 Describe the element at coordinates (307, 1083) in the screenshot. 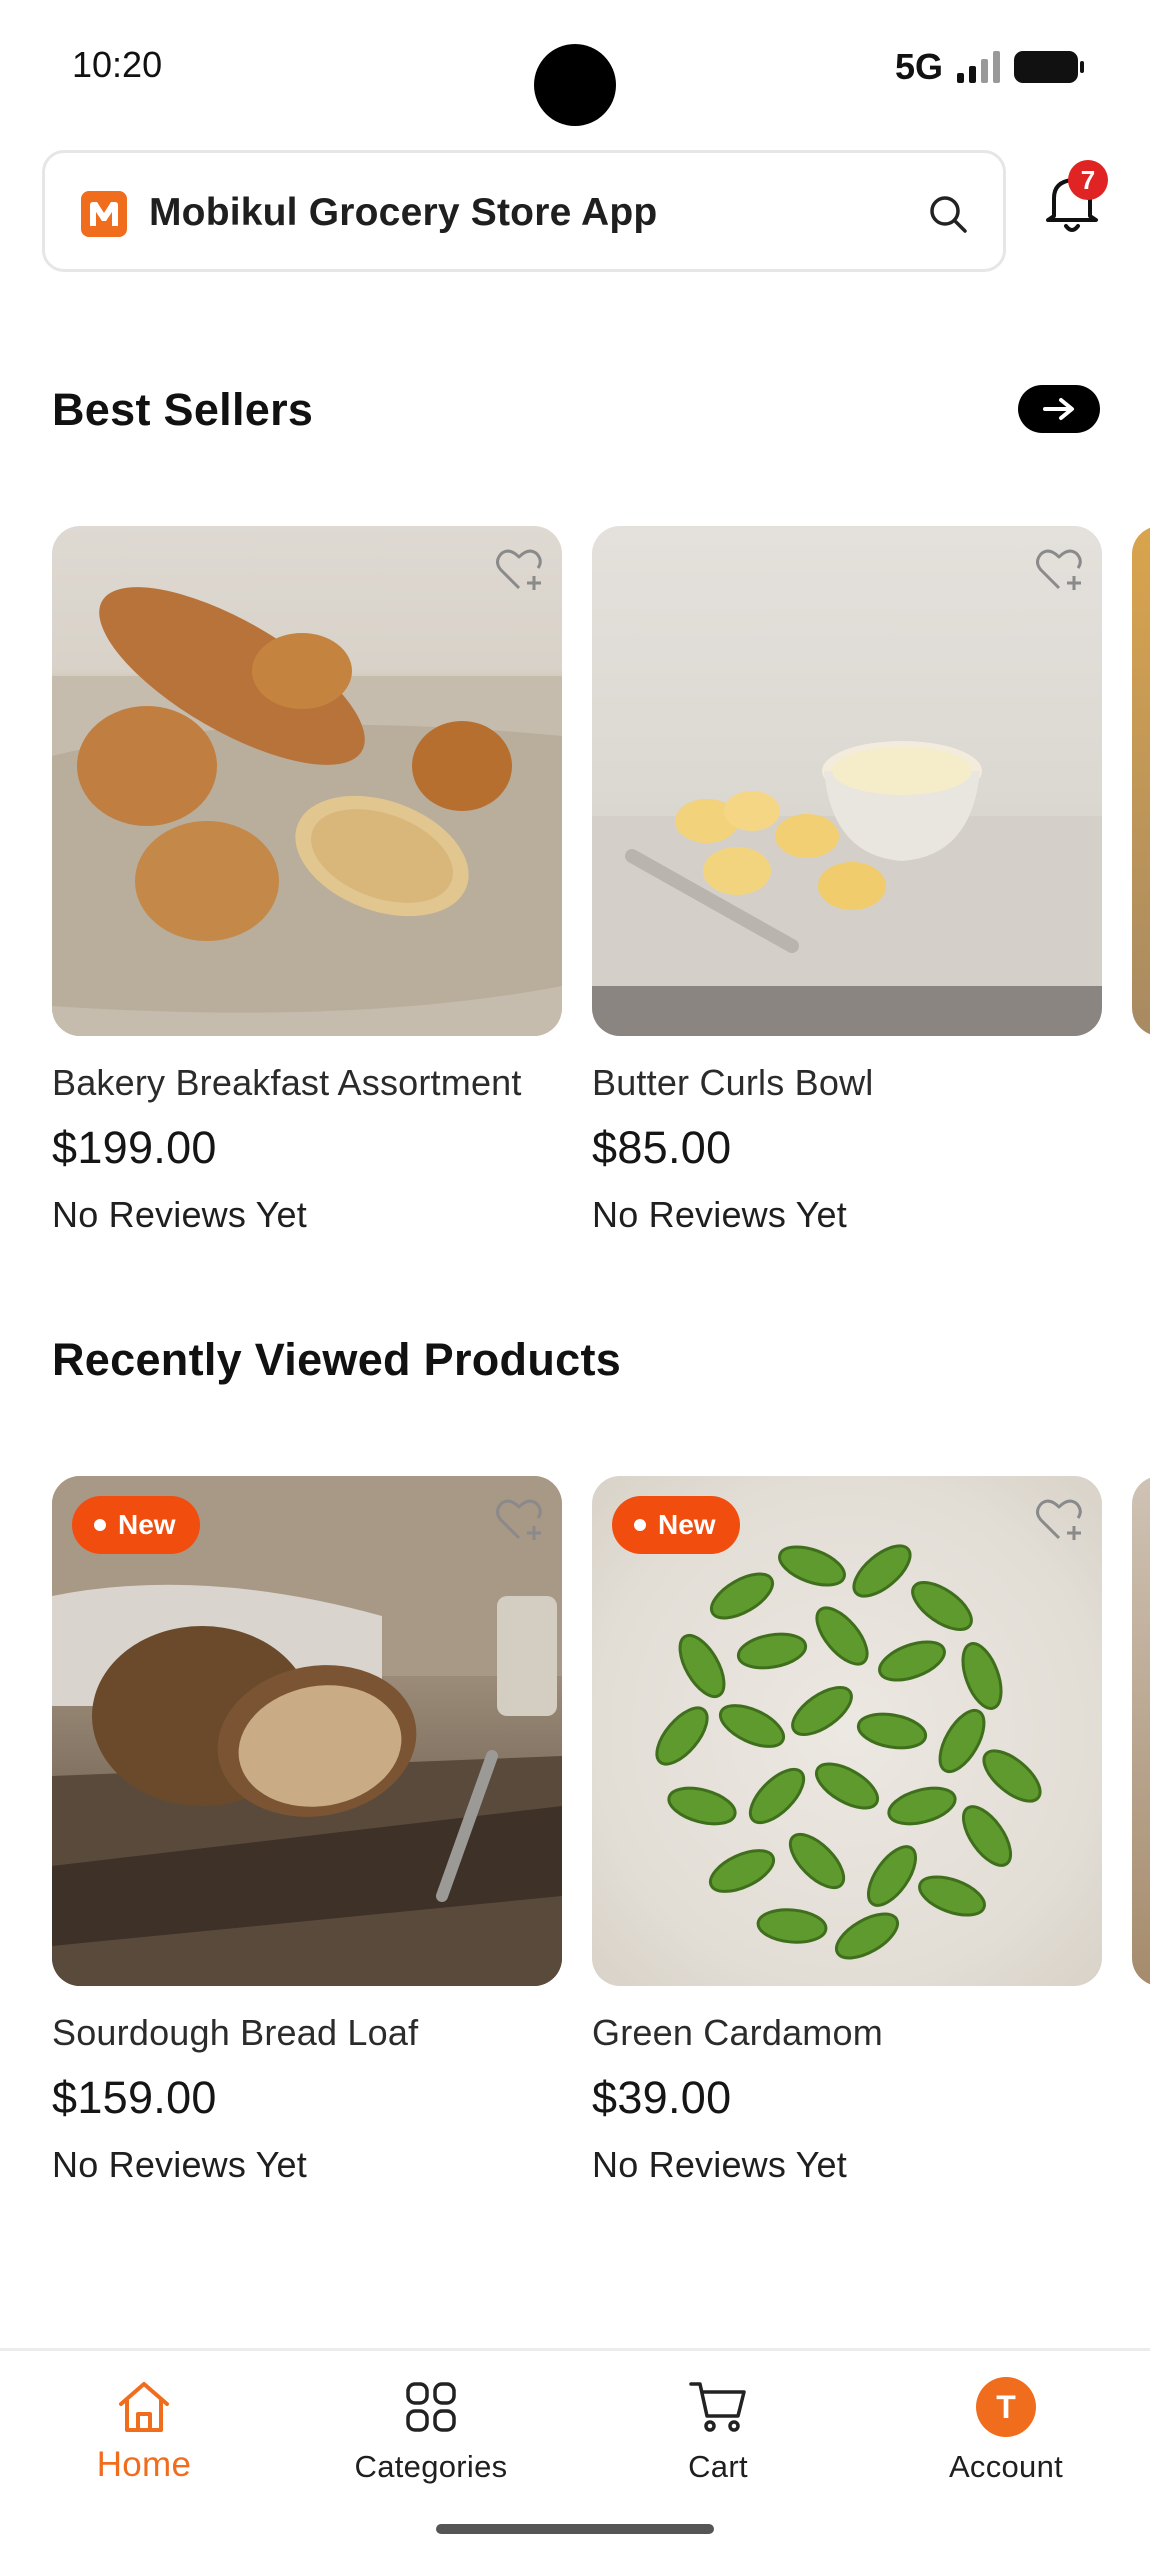

I see `product-name: Bakery Breakfast Assortment` at that location.